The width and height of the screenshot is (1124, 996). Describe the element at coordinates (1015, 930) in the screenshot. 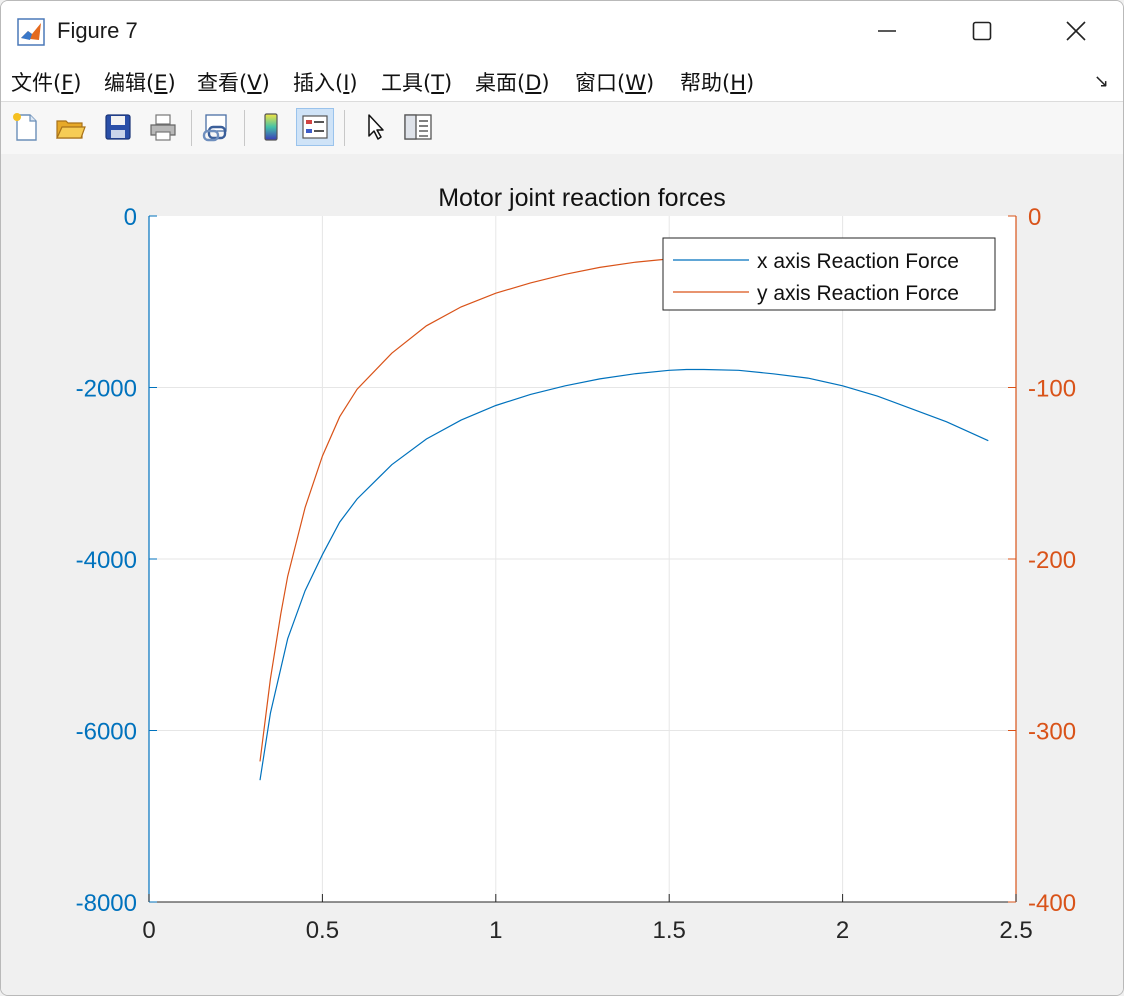

I see `x-tick-label: 2.5` at that location.